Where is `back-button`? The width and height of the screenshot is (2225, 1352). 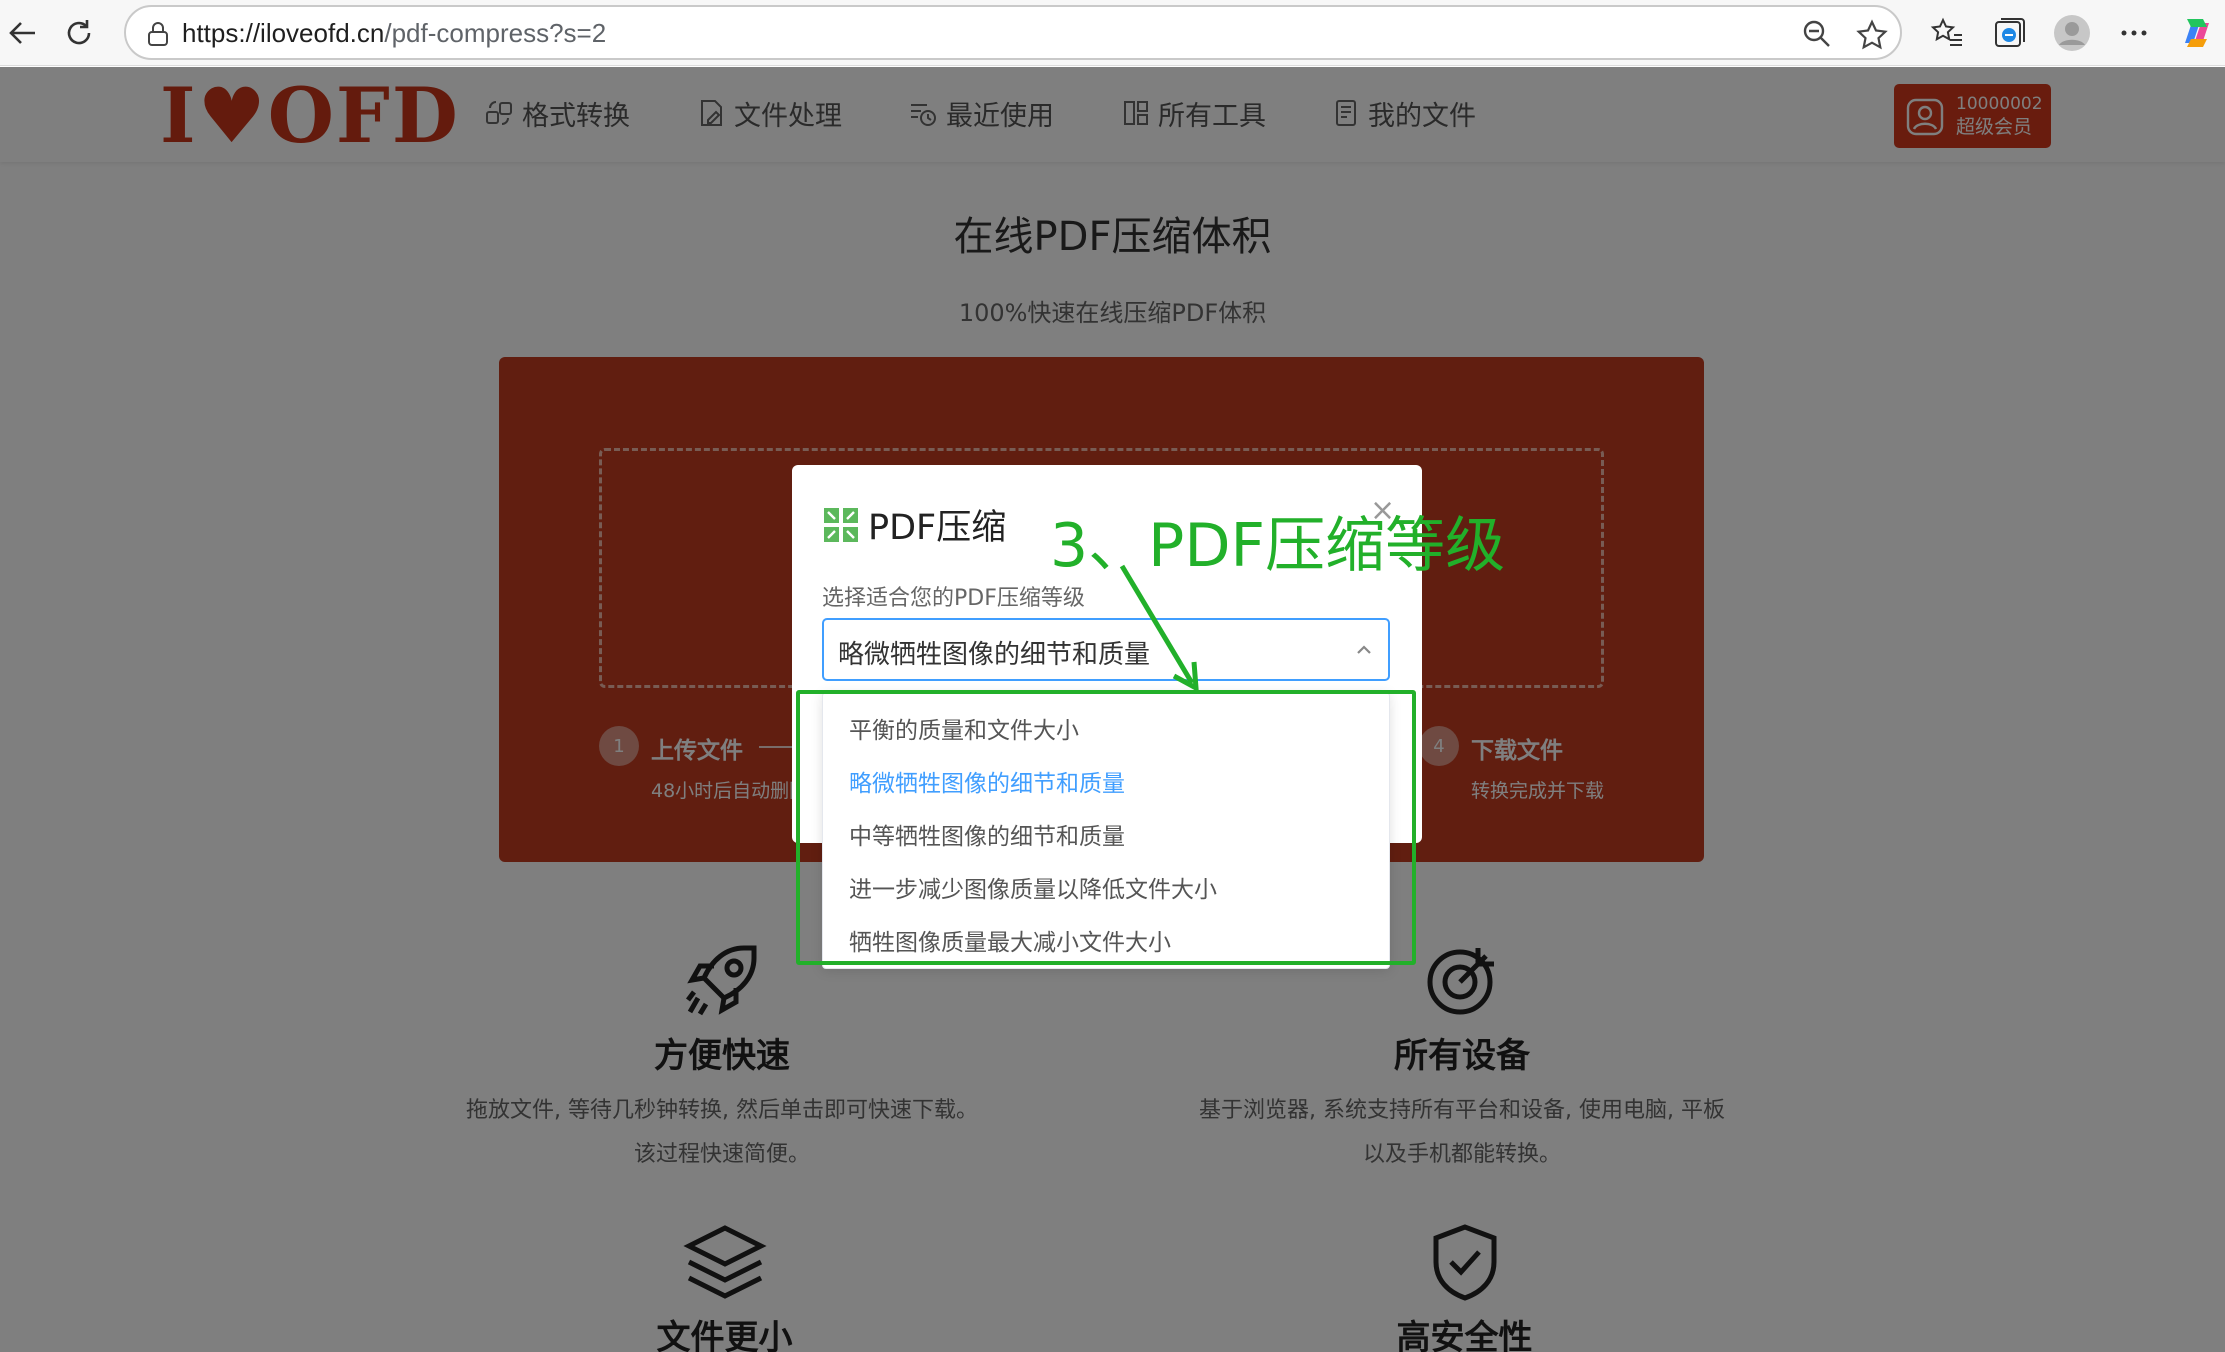 back-button is located at coordinates (23, 33).